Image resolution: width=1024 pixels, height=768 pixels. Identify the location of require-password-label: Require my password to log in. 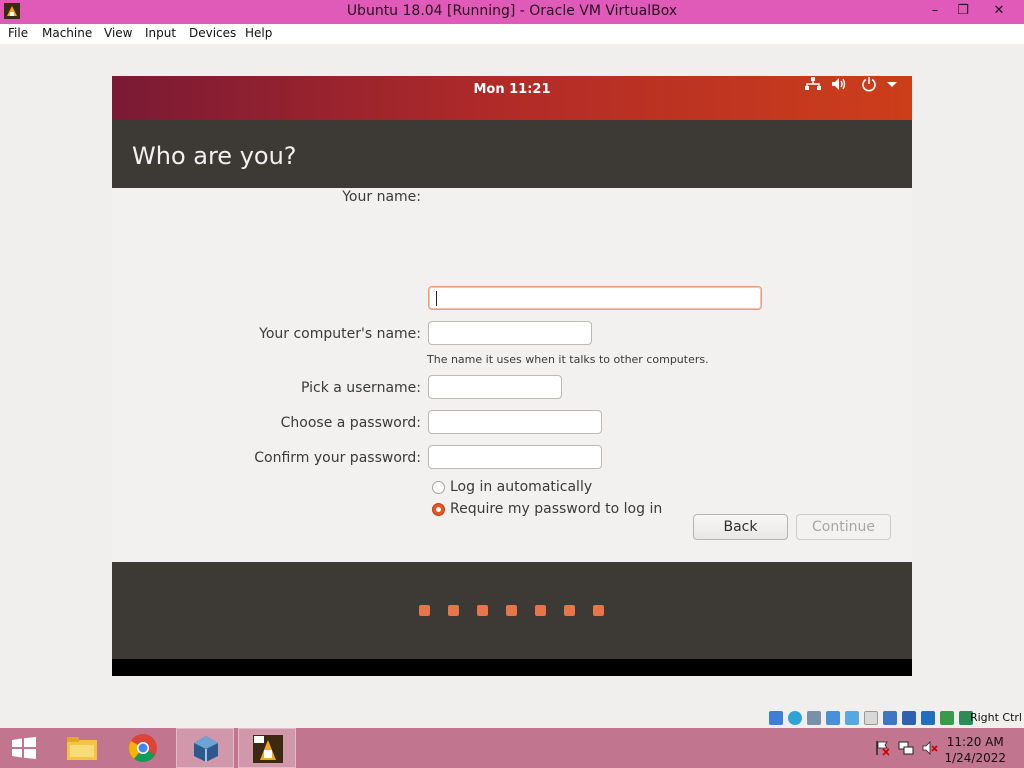
(556, 509).